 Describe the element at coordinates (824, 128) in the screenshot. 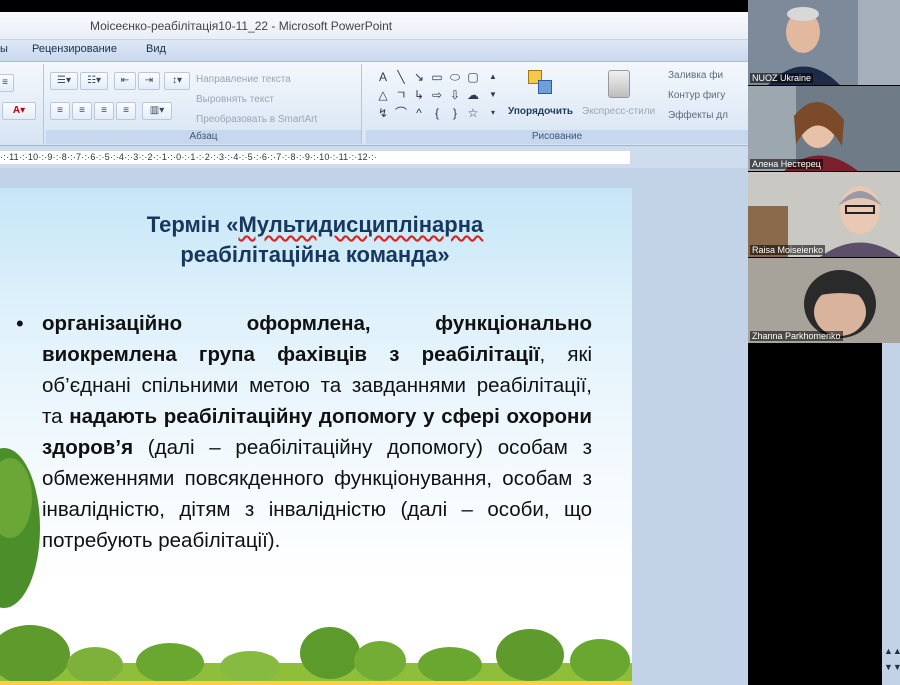

I see `participant-tile: Алена Нестерец` at that location.